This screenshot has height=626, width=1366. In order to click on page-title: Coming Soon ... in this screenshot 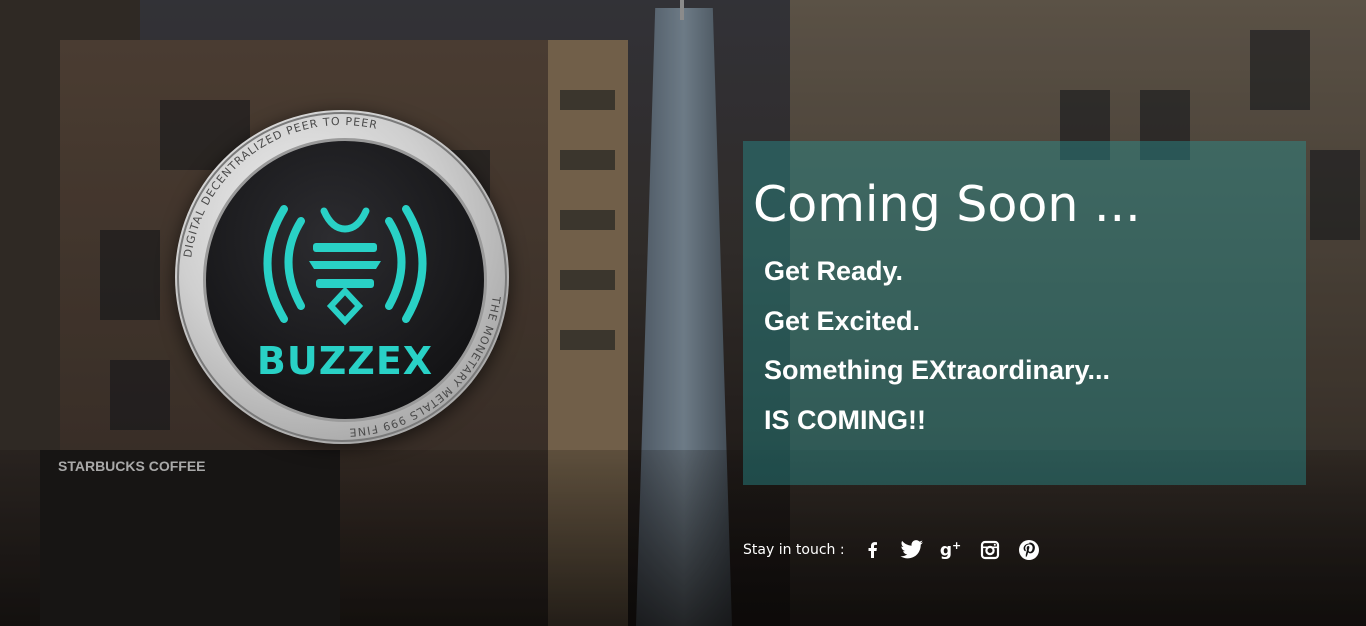, I will do `click(947, 204)`.